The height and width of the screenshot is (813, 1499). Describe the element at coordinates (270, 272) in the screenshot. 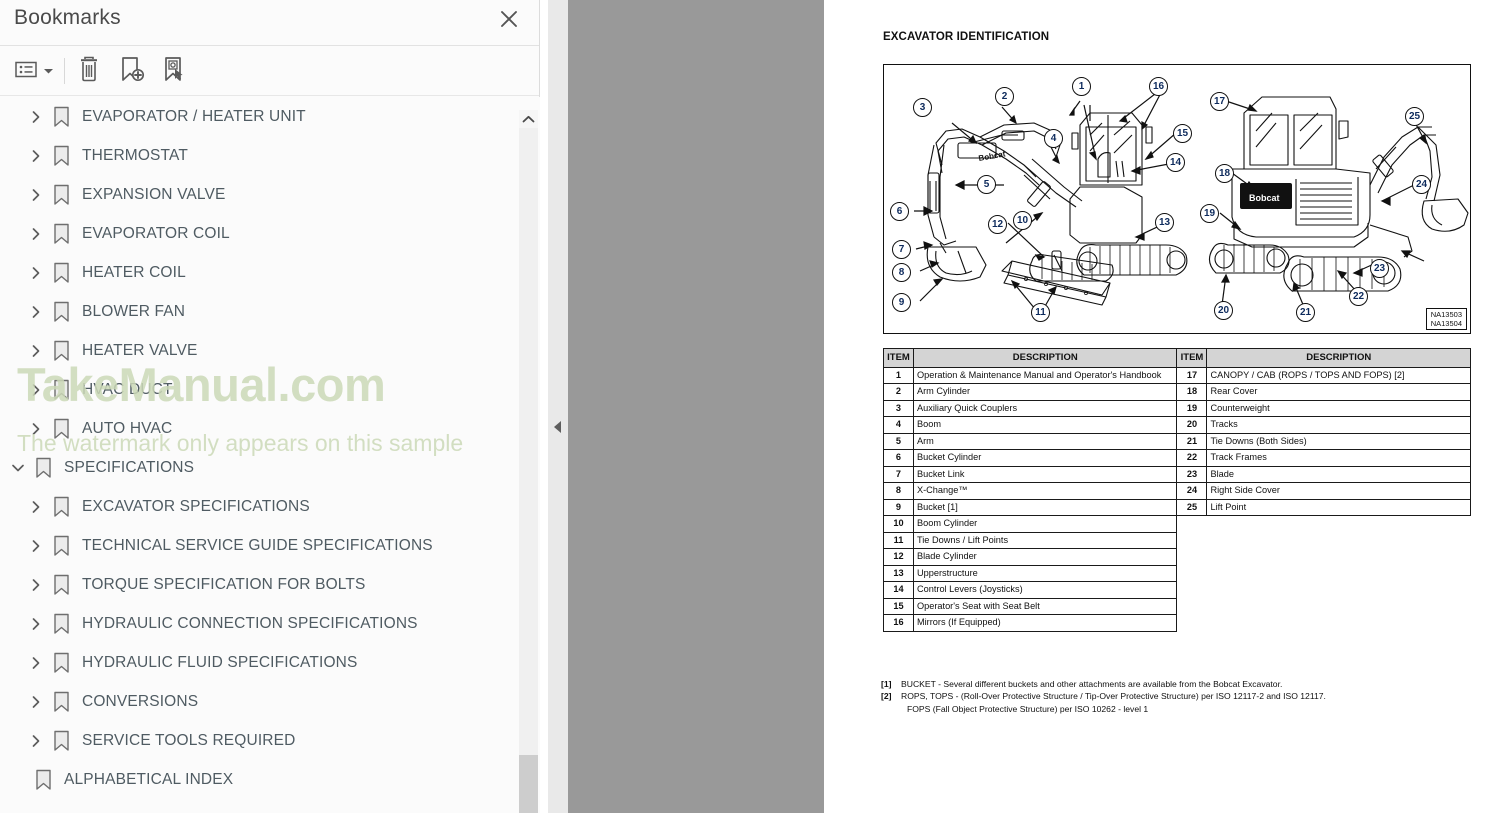

I see `bookmark-item: HEATER COIL` at that location.